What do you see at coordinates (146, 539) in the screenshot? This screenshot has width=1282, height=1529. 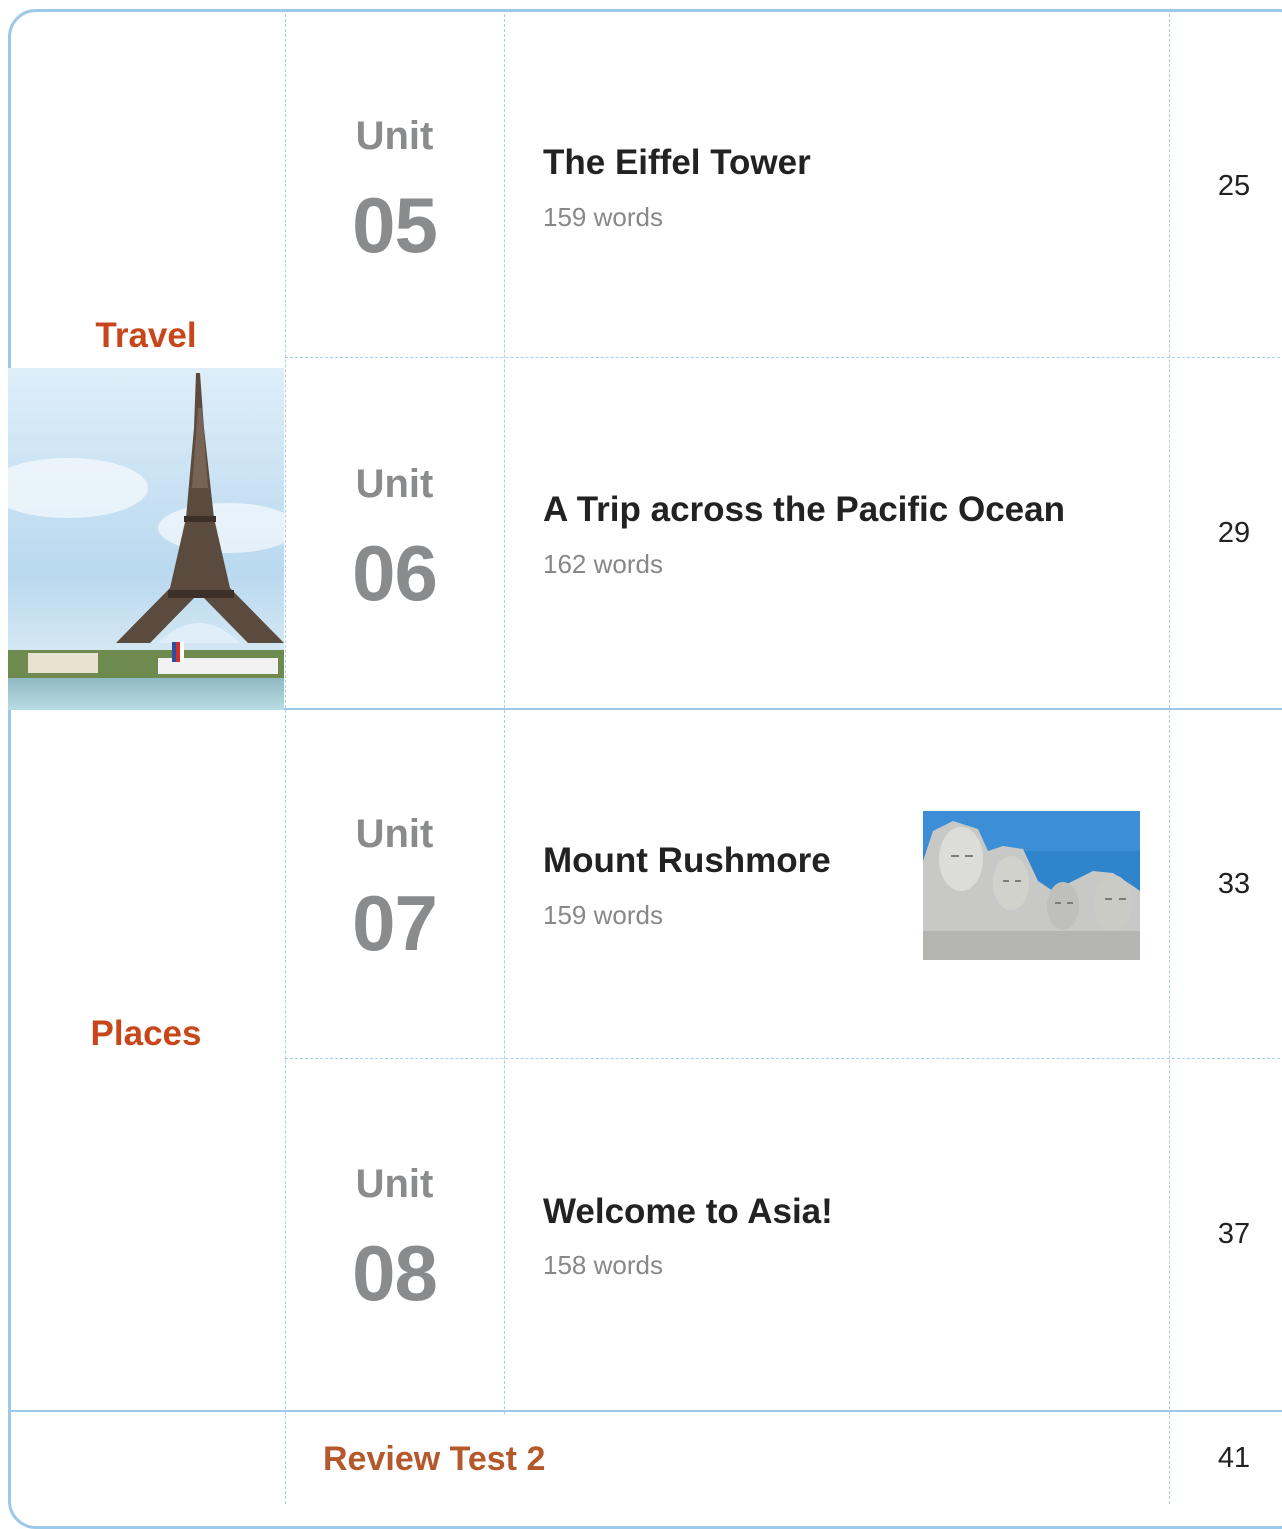 I see `eiffel-tower-photo` at bounding box center [146, 539].